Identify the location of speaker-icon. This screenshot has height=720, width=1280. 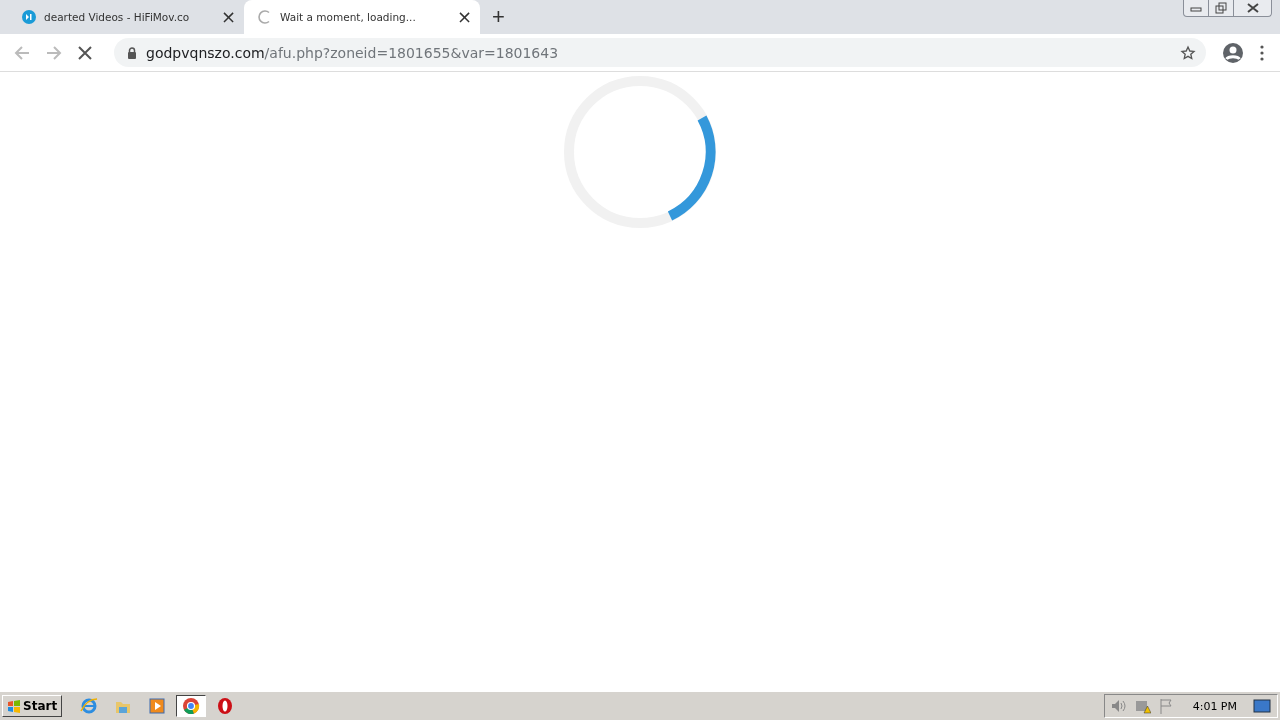
(1118, 706).